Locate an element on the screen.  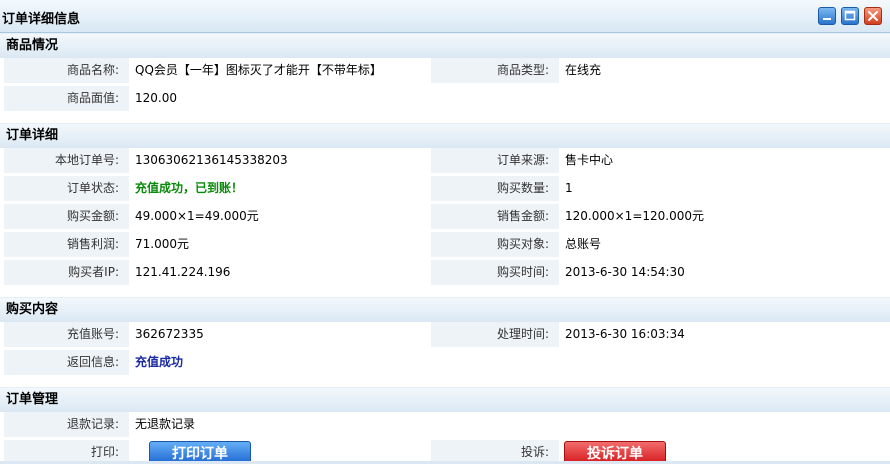
order-row-1: 本地订单号: 13063062136145338203 订单来源: 售卡中心 is located at coordinates (445, 162).